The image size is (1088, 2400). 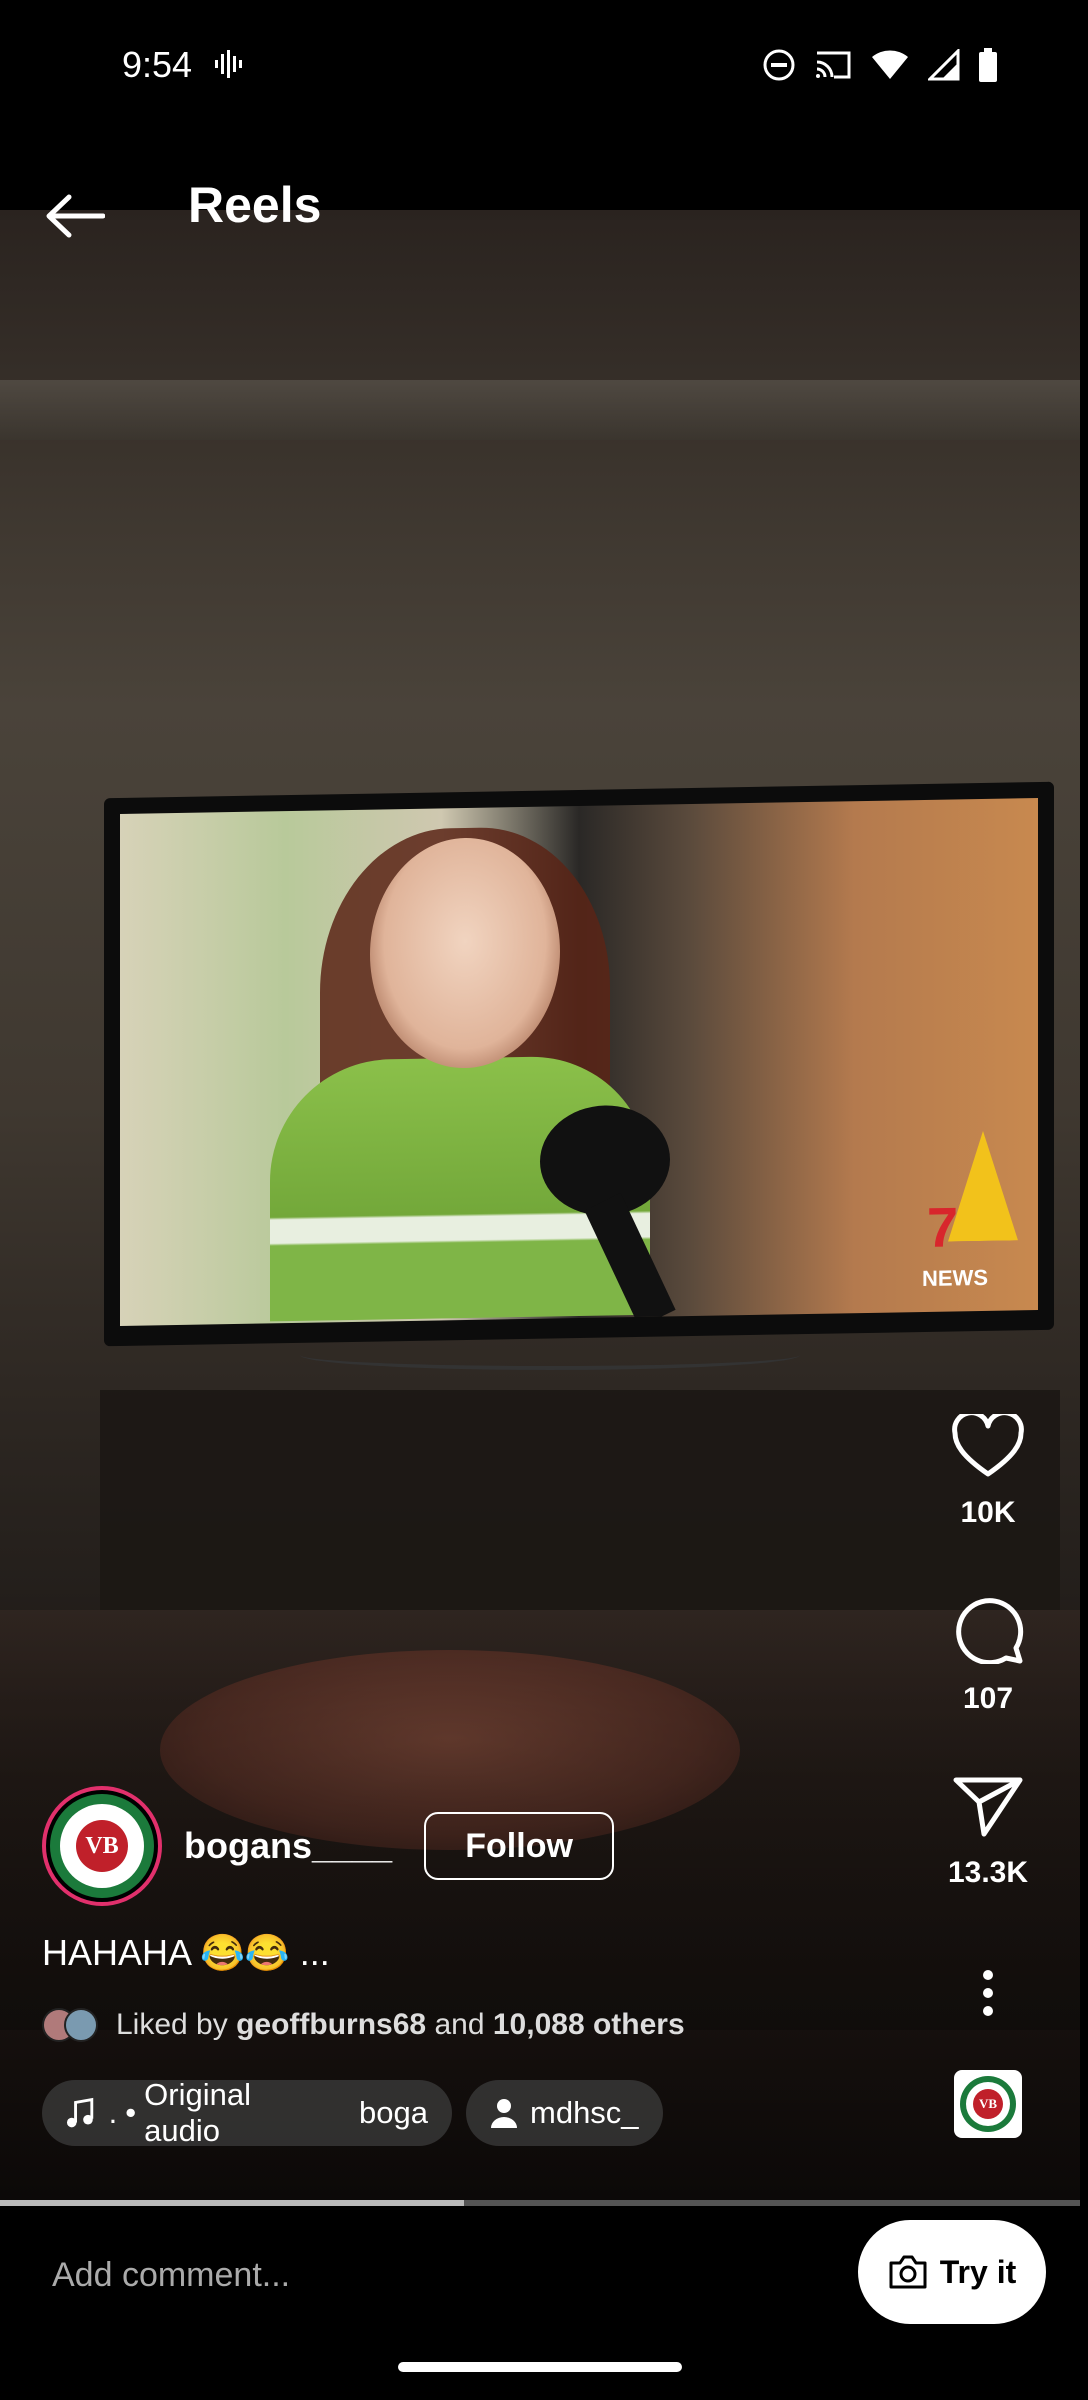 I want to click on person-icon, so click(x=504, y=2113).